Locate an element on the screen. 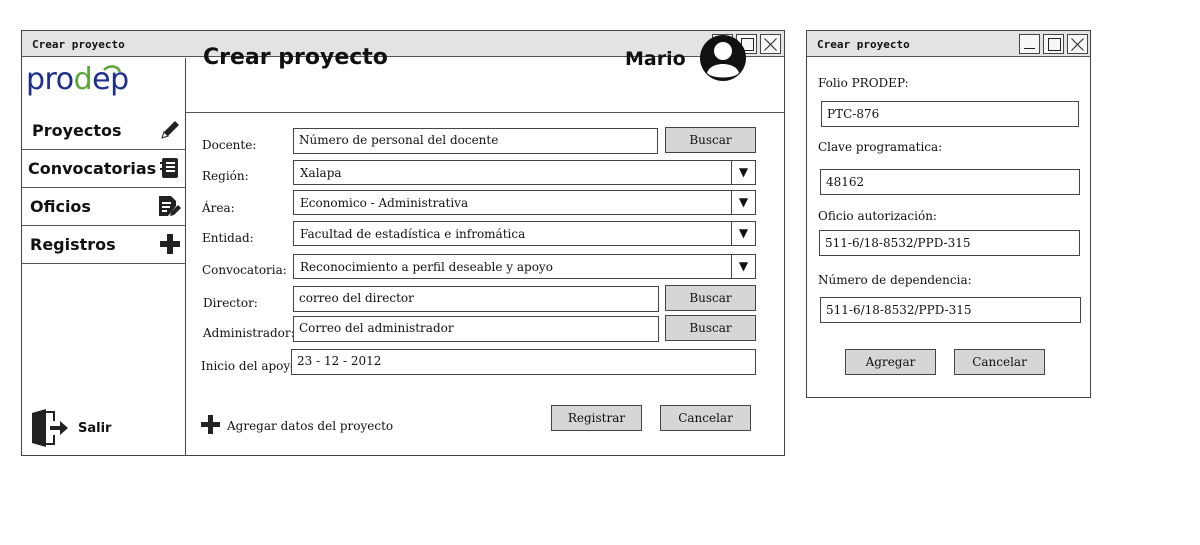 The height and width of the screenshot is (545, 1200). area-label: Área: is located at coordinates (218, 208).